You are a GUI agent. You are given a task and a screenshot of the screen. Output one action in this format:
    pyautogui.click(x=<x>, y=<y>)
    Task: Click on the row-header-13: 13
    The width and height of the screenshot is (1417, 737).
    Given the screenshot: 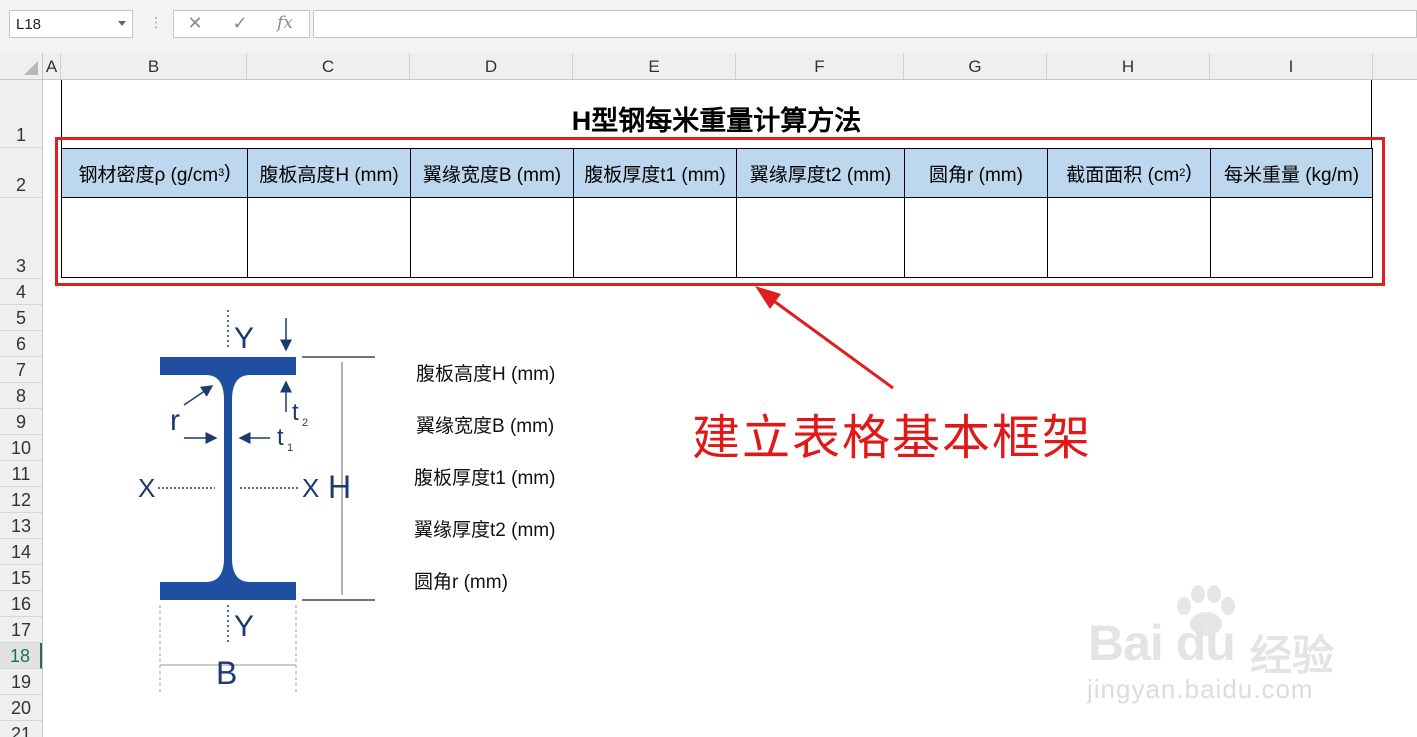 What is the action you would take?
    pyautogui.click(x=21, y=526)
    